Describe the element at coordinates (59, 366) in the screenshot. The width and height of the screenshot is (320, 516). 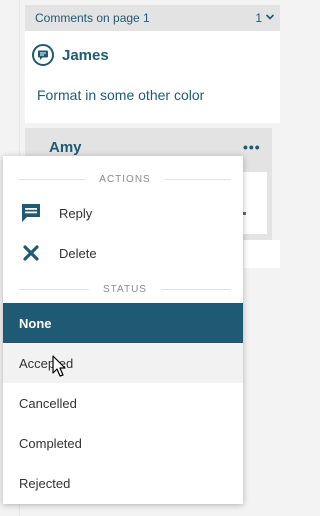
I see `mouse-pointer-icon` at that location.